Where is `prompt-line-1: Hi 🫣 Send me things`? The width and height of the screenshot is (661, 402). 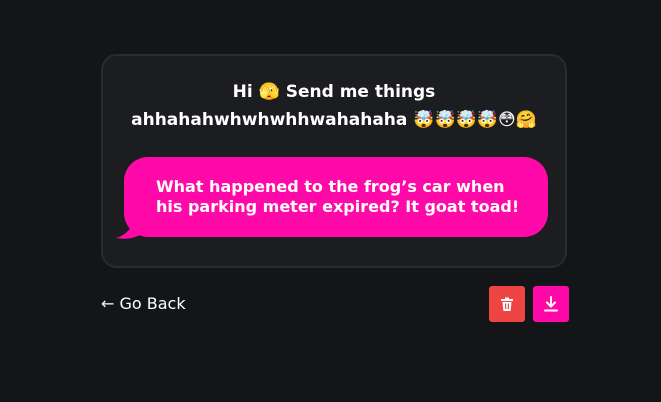 prompt-line-1: Hi 🫣 Send me things is located at coordinates (334, 92).